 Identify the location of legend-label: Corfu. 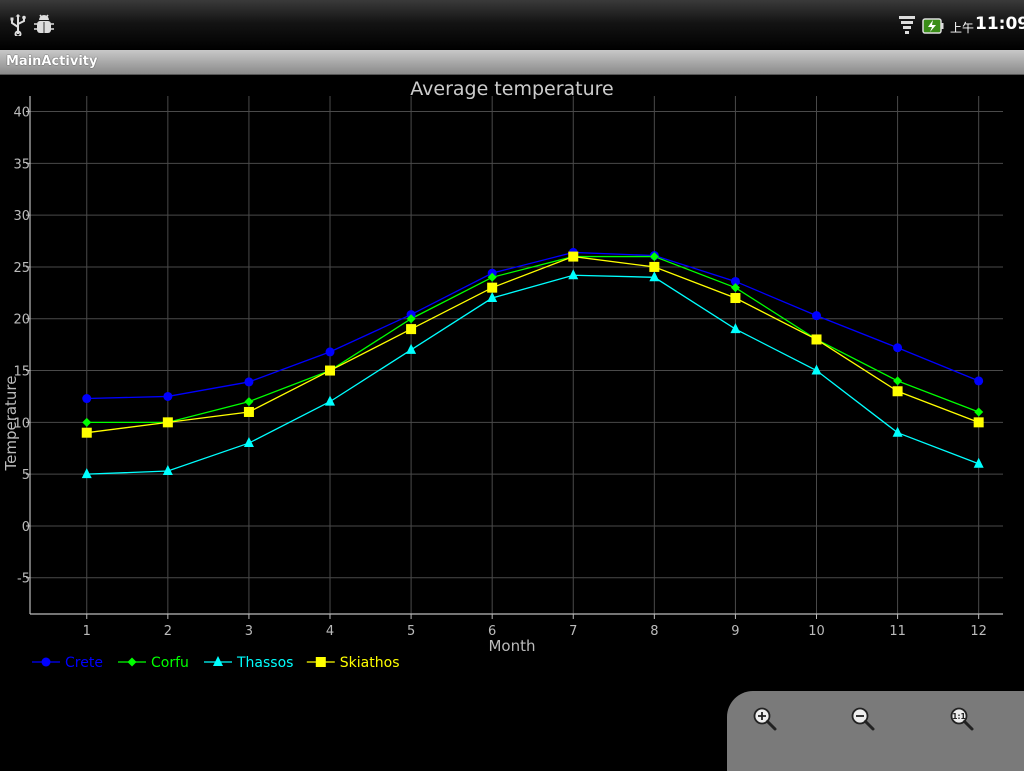
(170, 663).